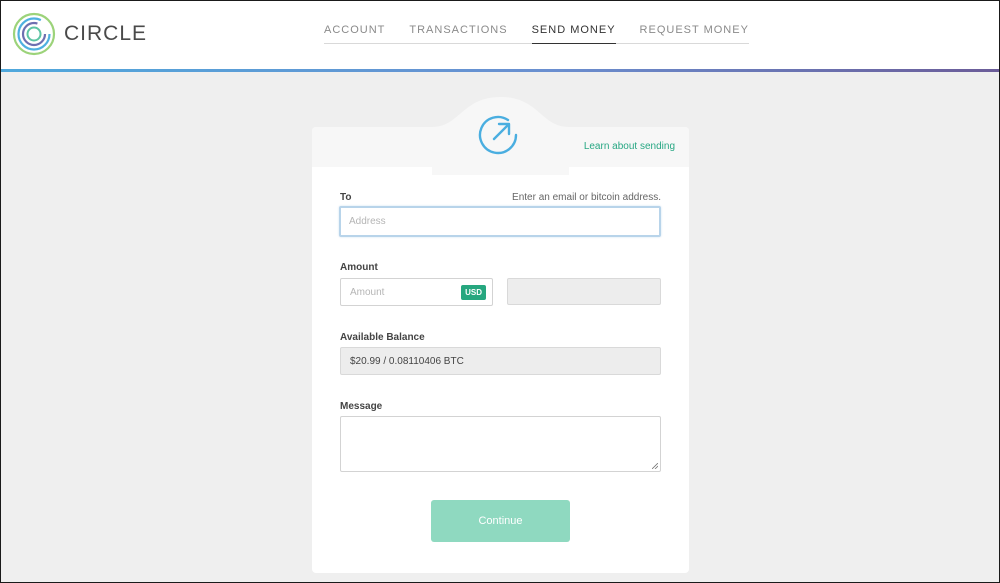 The height and width of the screenshot is (583, 1000). I want to click on nav-request-money: REQUEST MONEY, so click(694, 33).